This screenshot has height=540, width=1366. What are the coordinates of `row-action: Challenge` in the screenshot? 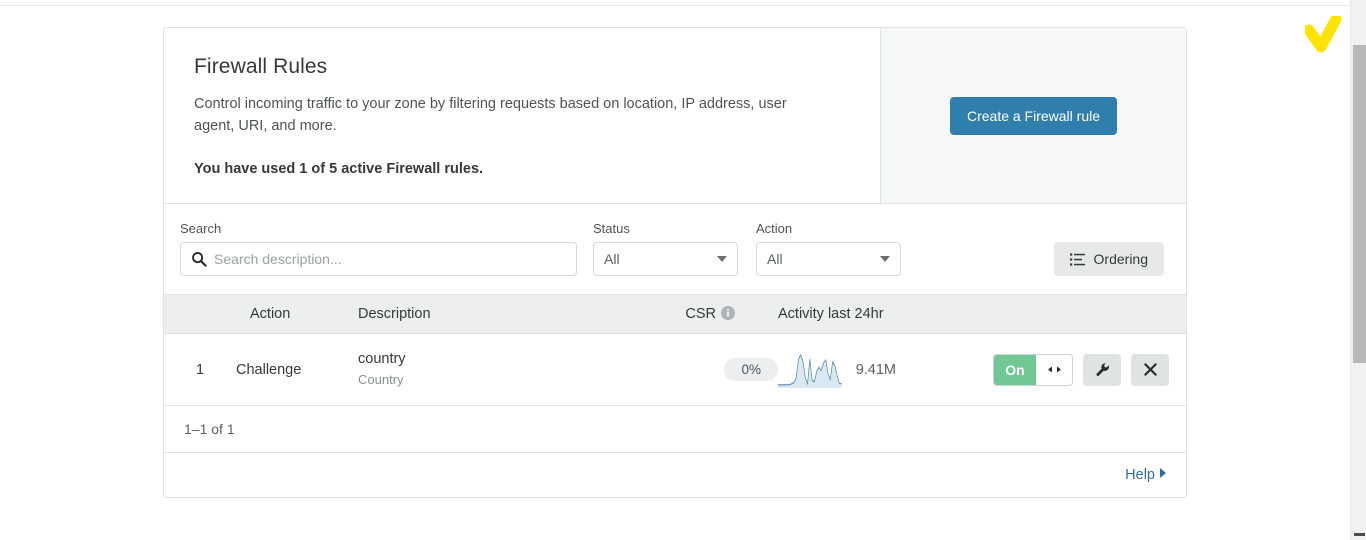 It's located at (269, 369).